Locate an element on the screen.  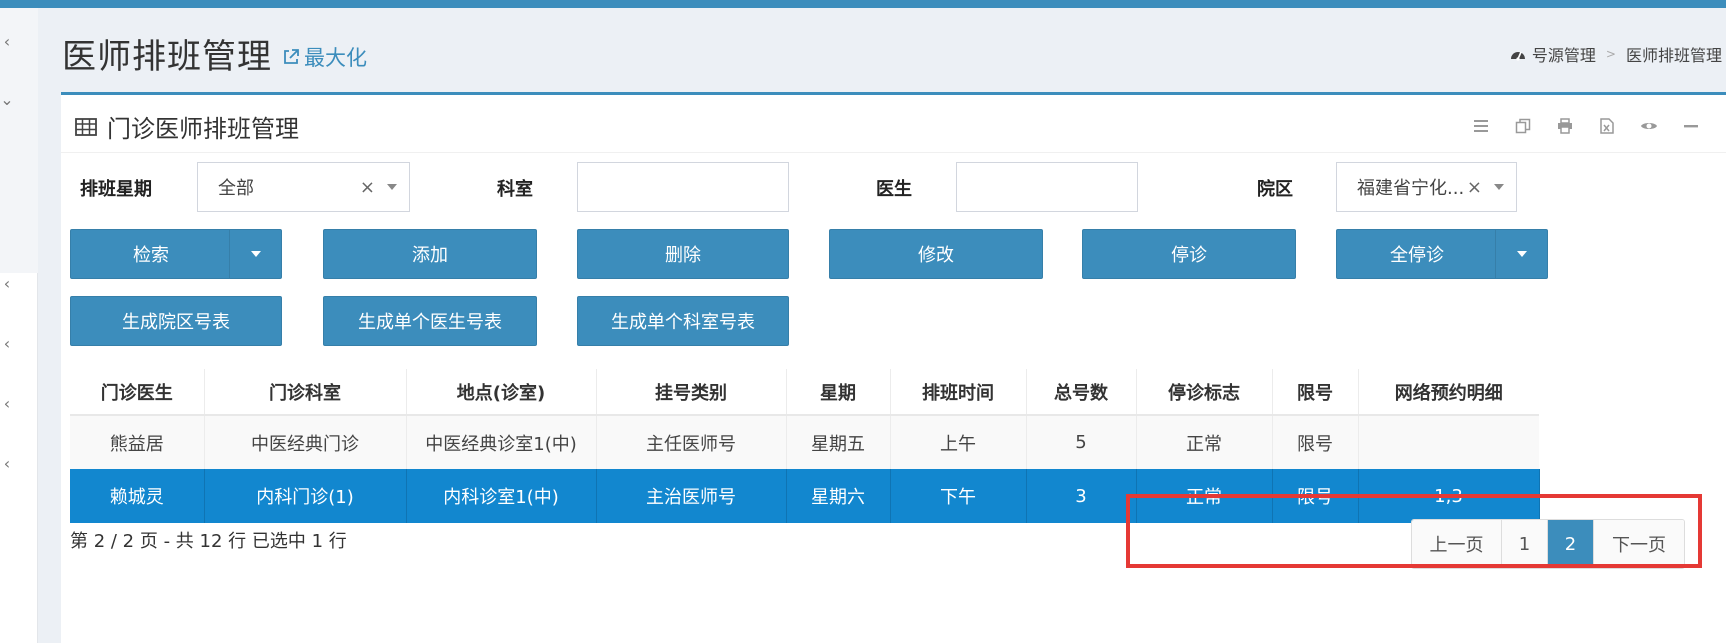
column-header: 挂号类别 is located at coordinates (691, 392).